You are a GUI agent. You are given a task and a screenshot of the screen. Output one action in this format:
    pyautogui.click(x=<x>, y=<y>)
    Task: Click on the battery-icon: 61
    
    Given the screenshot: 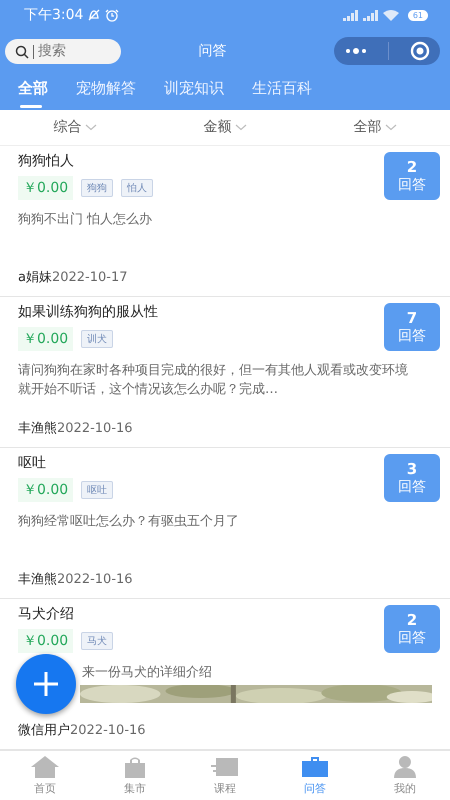 What is the action you would take?
    pyautogui.click(x=418, y=15)
    